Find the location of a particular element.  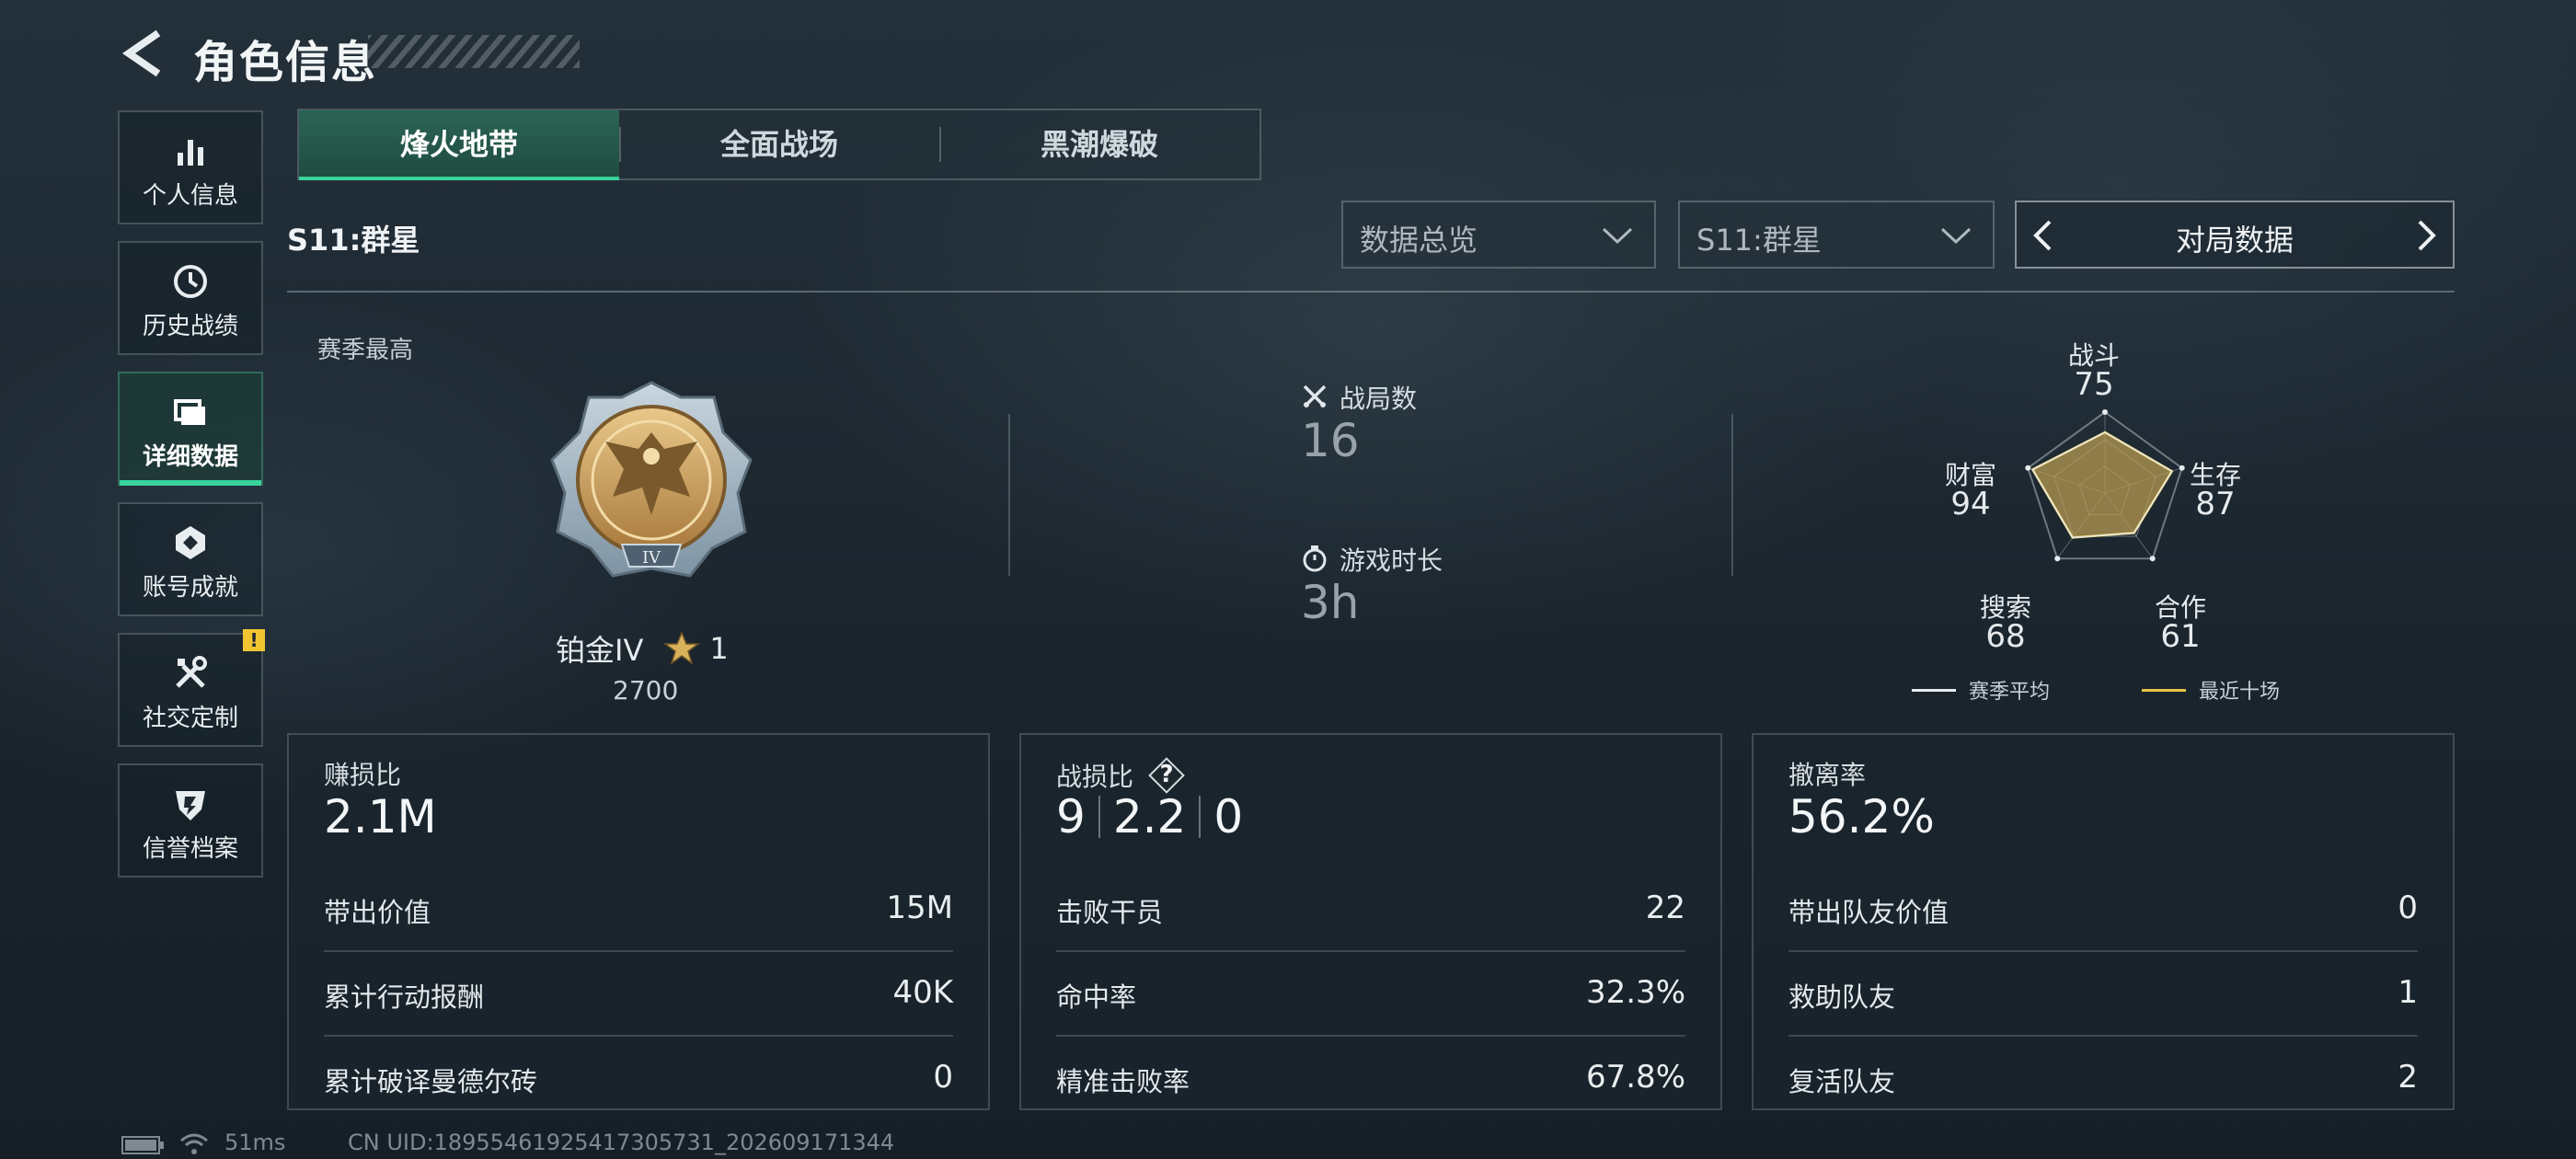

stat-row: 命中率 32.3% is located at coordinates (1370, 993).